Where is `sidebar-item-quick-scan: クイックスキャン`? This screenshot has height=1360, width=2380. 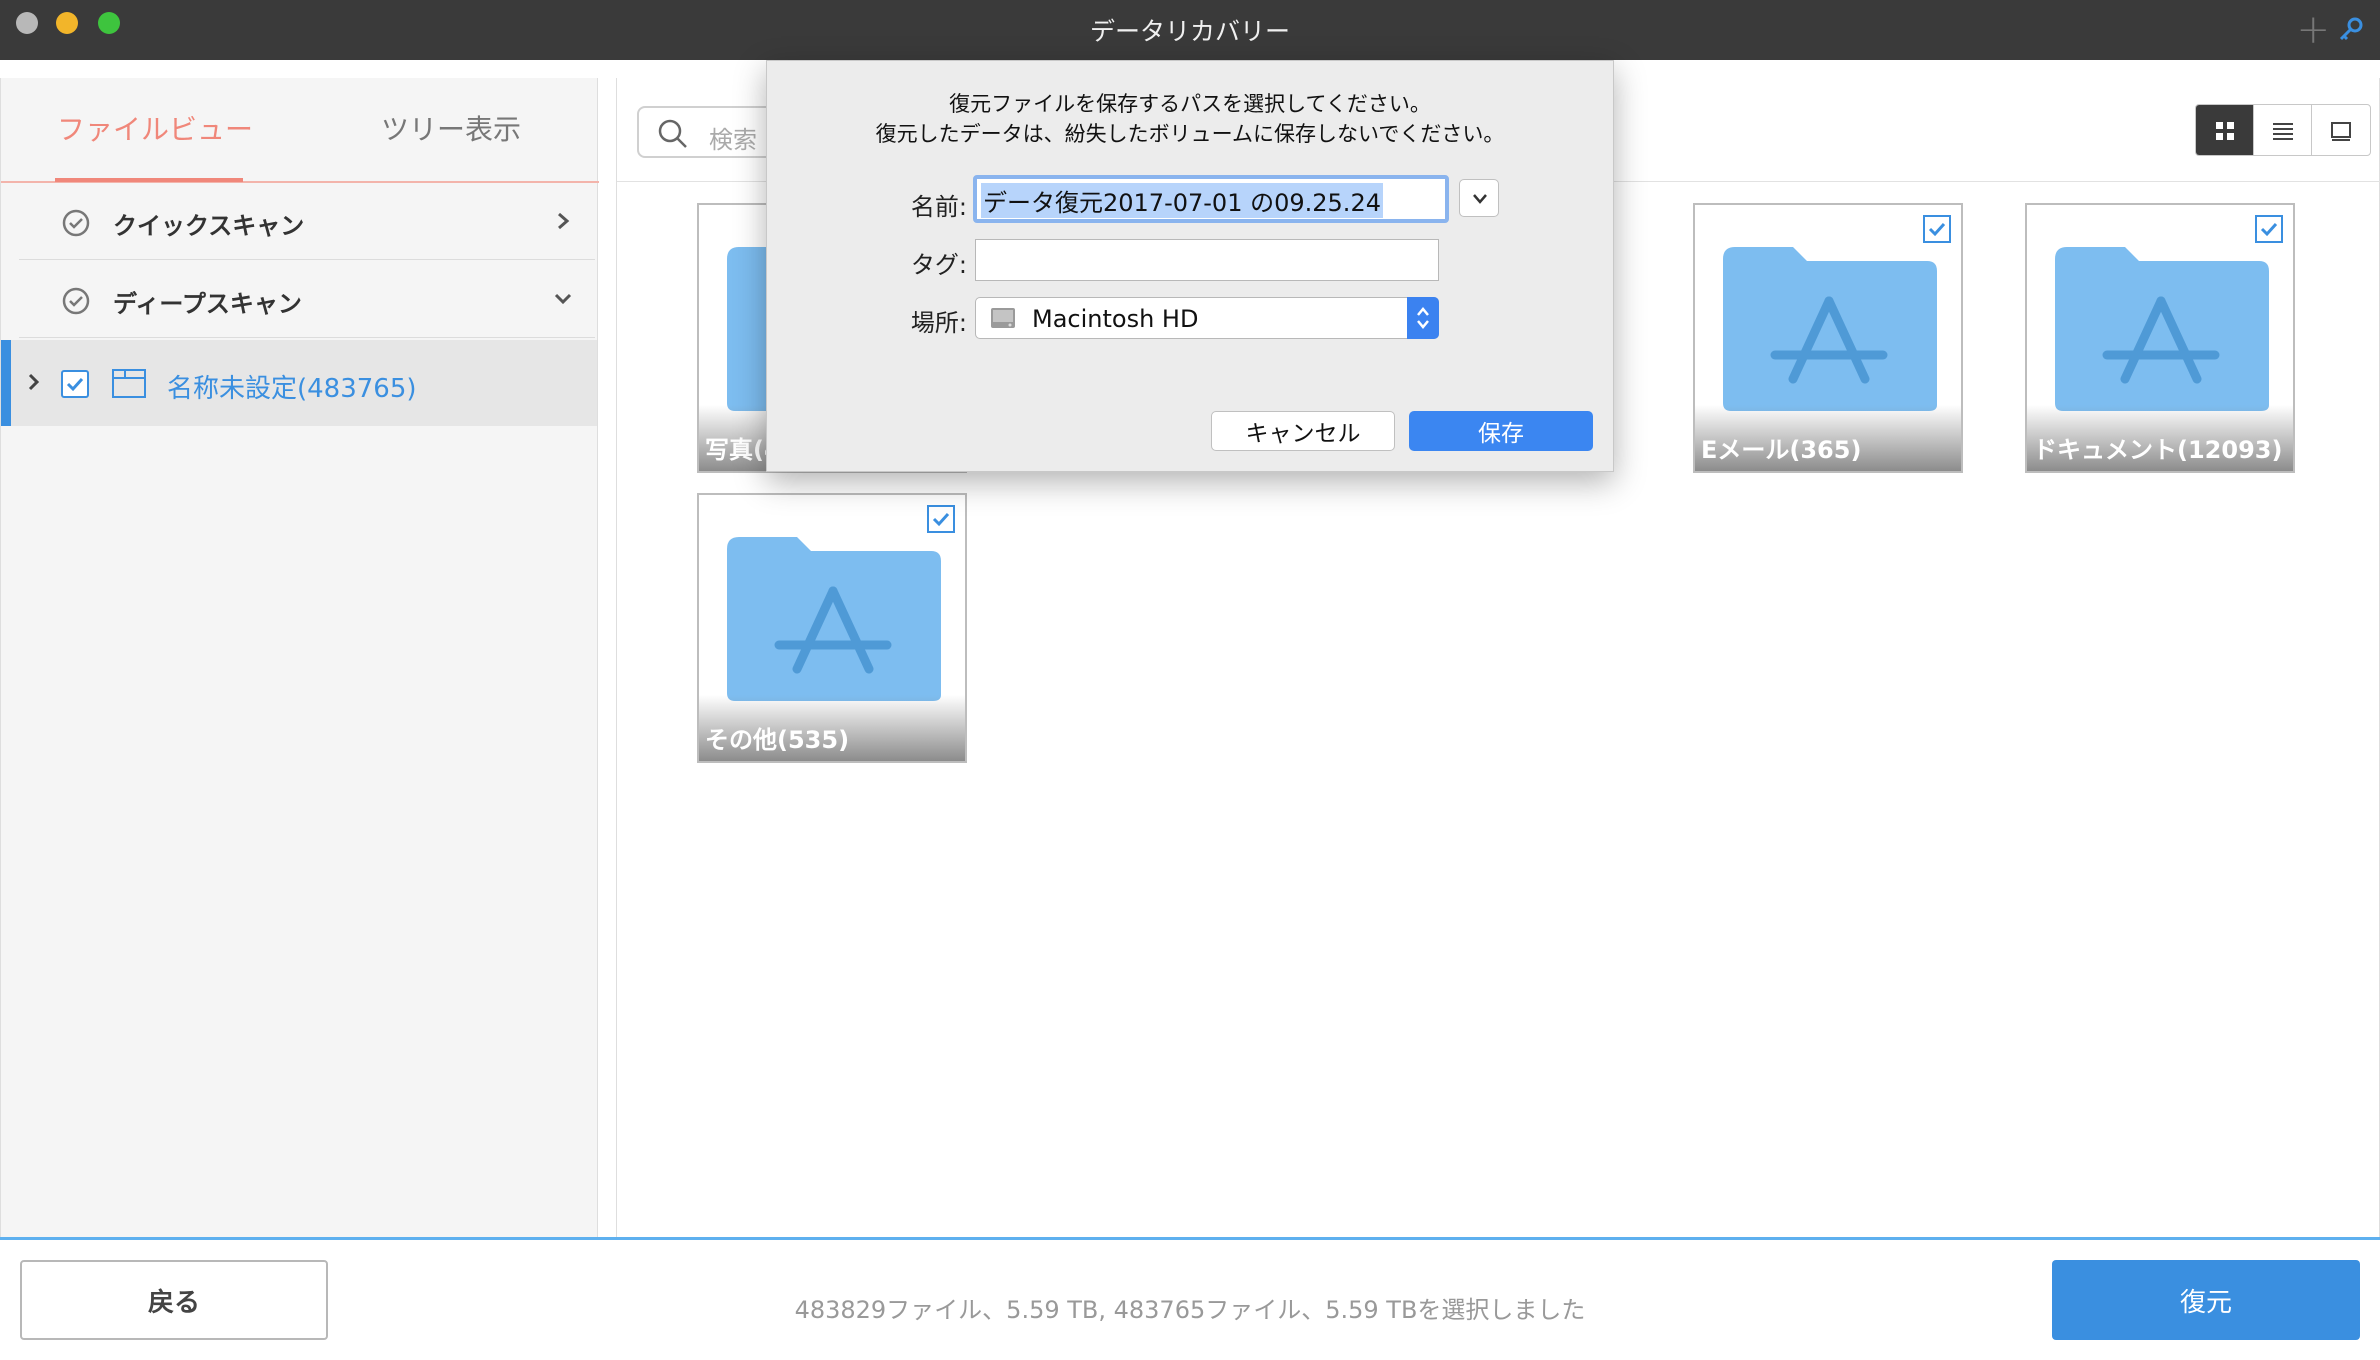 sidebar-item-quick-scan: クイックスキャン is located at coordinates (307, 221).